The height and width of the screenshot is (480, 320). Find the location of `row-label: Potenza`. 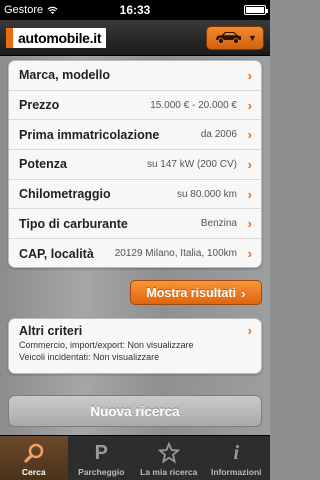

row-label: Potenza is located at coordinates (43, 164).